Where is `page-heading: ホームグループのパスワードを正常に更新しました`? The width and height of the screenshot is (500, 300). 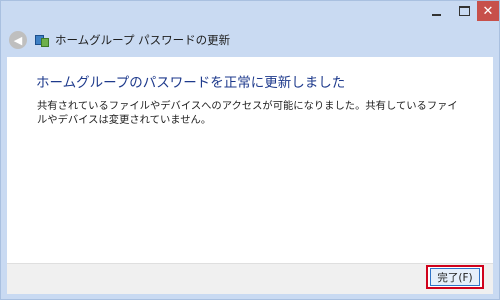 page-heading: ホームグループのパスワードを正常に更新しました is located at coordinates (191, 83).